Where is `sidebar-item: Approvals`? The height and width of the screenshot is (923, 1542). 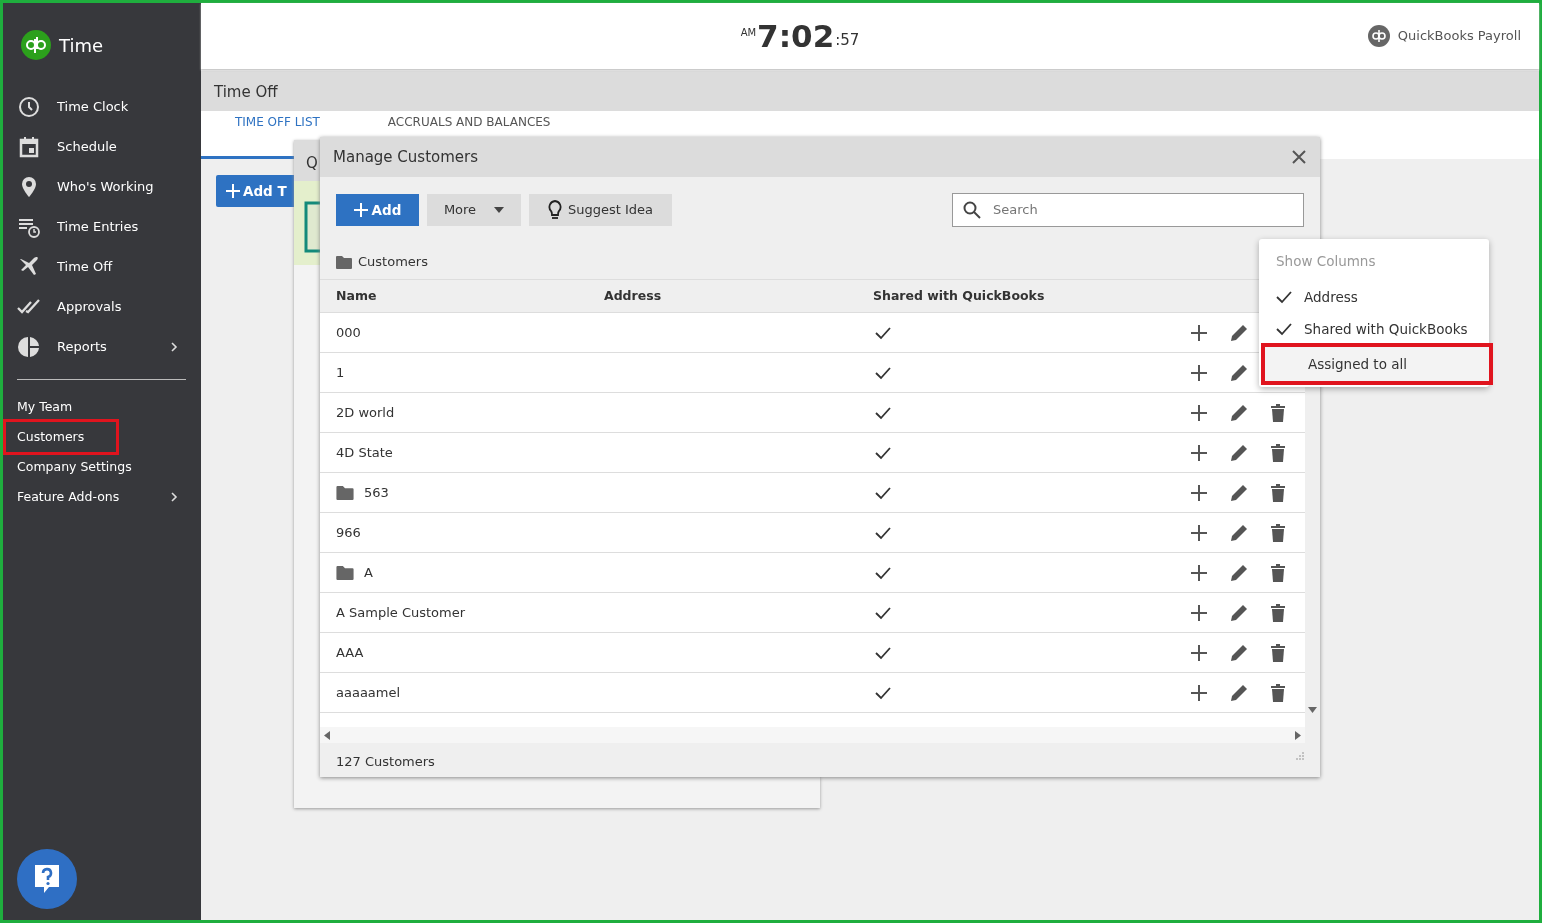 sidebar-item: Approvals is located at coordinates (102, 307).